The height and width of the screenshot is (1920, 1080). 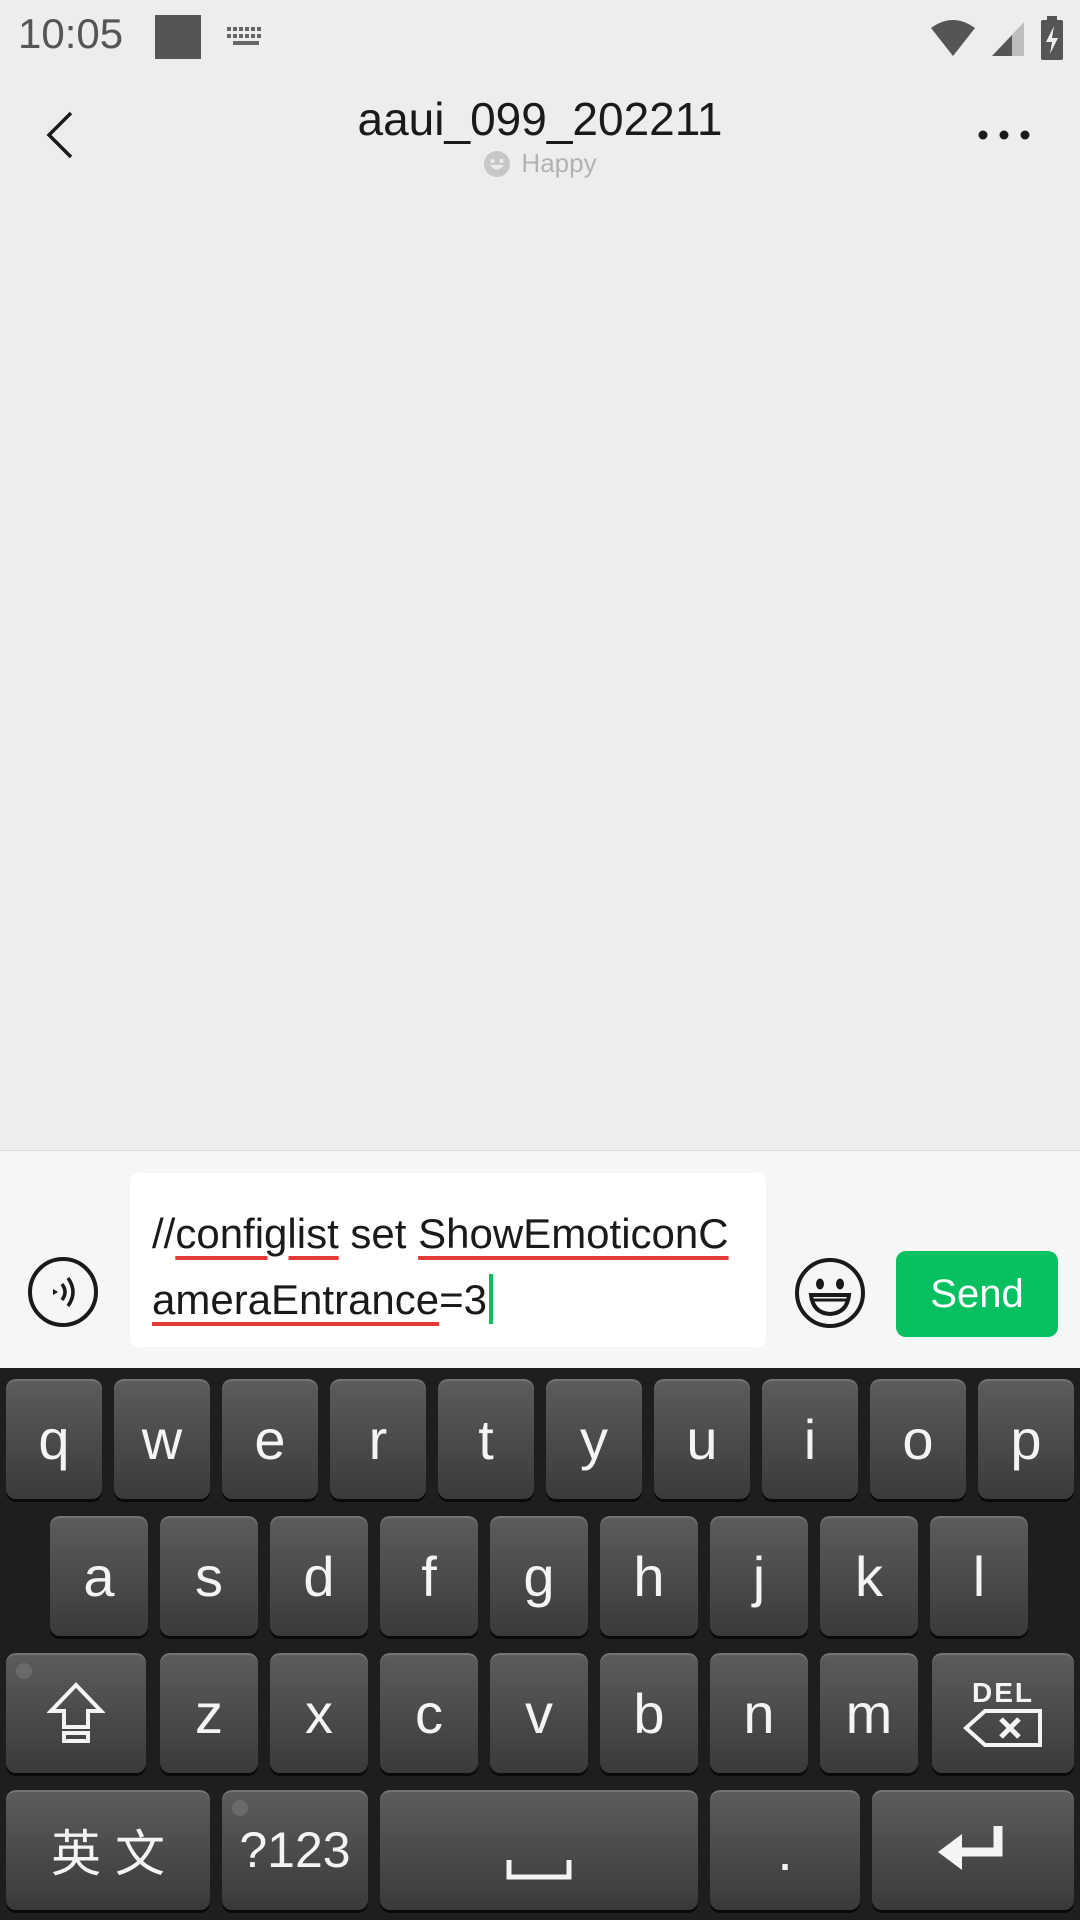 What do you see at coordinates (54, 1439) in the screenshot?
I see `key-q: q` at bounding box center [54, 1439].